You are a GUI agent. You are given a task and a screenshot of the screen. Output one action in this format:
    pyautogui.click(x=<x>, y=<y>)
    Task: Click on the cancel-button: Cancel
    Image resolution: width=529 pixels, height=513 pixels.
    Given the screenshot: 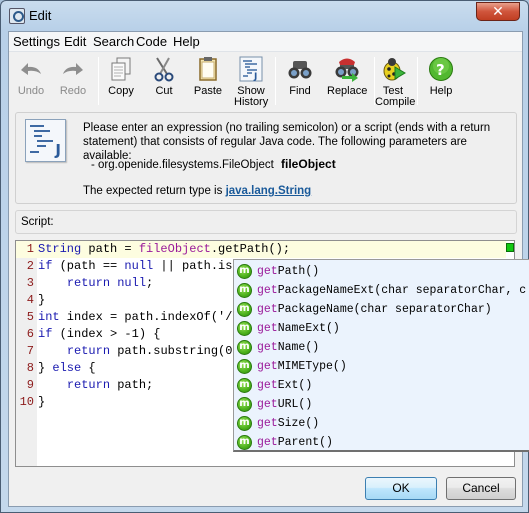 What is the action you would take?
    pyautogui.click(x=481, y=488)
    